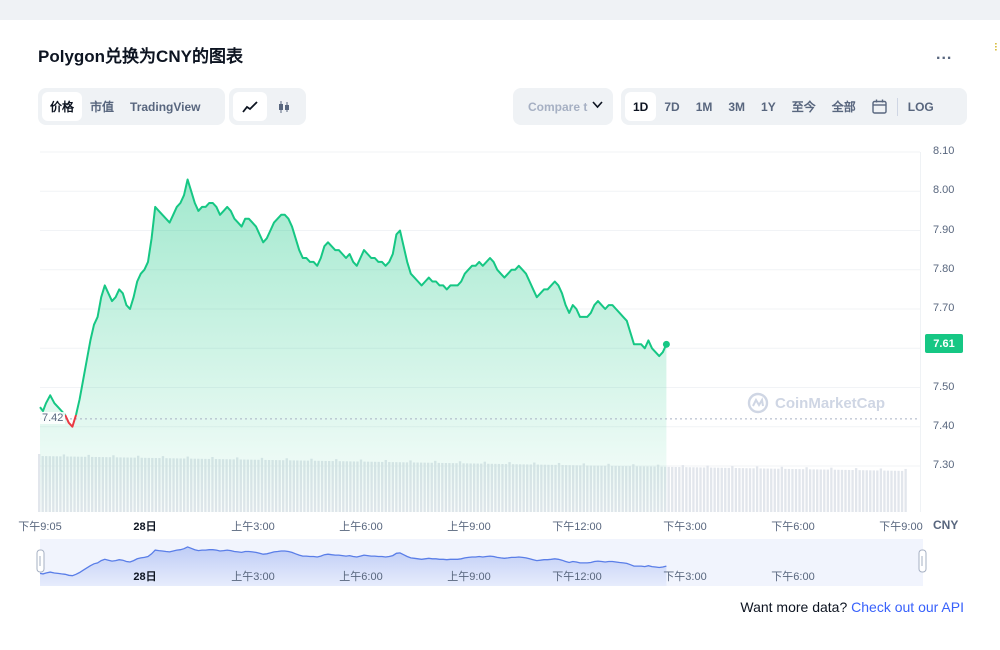 This screenshot has width=1000, height=650. Describe the element at coordinates (361, 527) in the screenshot. I see `x-tick-label: 上午6:00` at that location.